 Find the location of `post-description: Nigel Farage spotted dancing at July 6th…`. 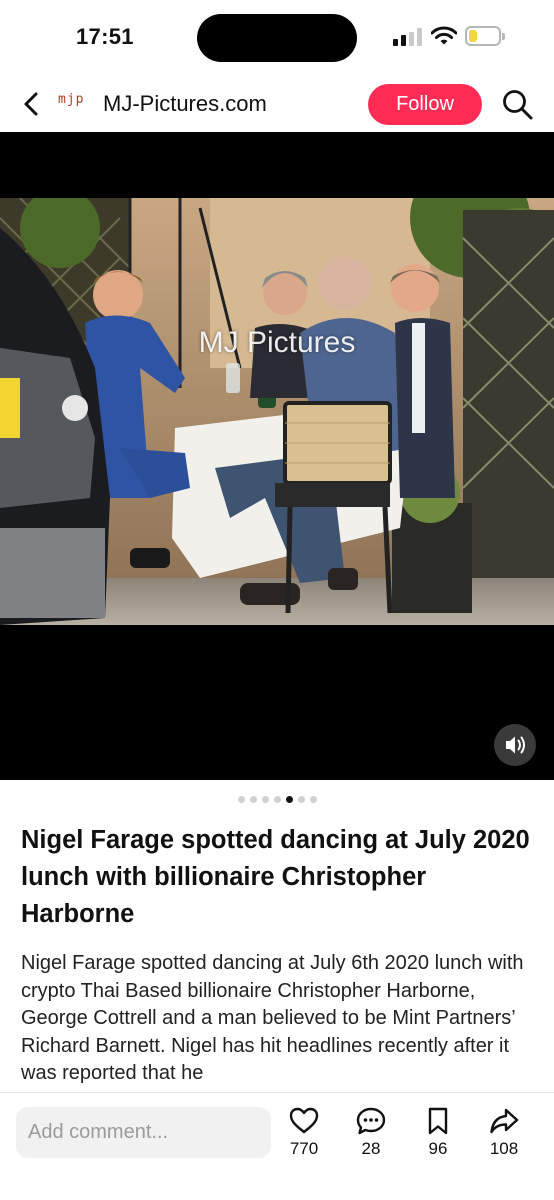

post-description: Nigel Farage spotted dancing at July 6th… is located at coordinates (280, 1018).